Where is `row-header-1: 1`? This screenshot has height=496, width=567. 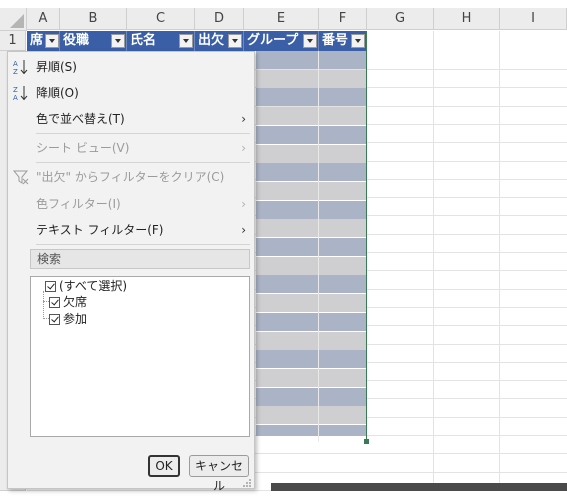
row-header-1: 1 is located at coordinates (13, 41).